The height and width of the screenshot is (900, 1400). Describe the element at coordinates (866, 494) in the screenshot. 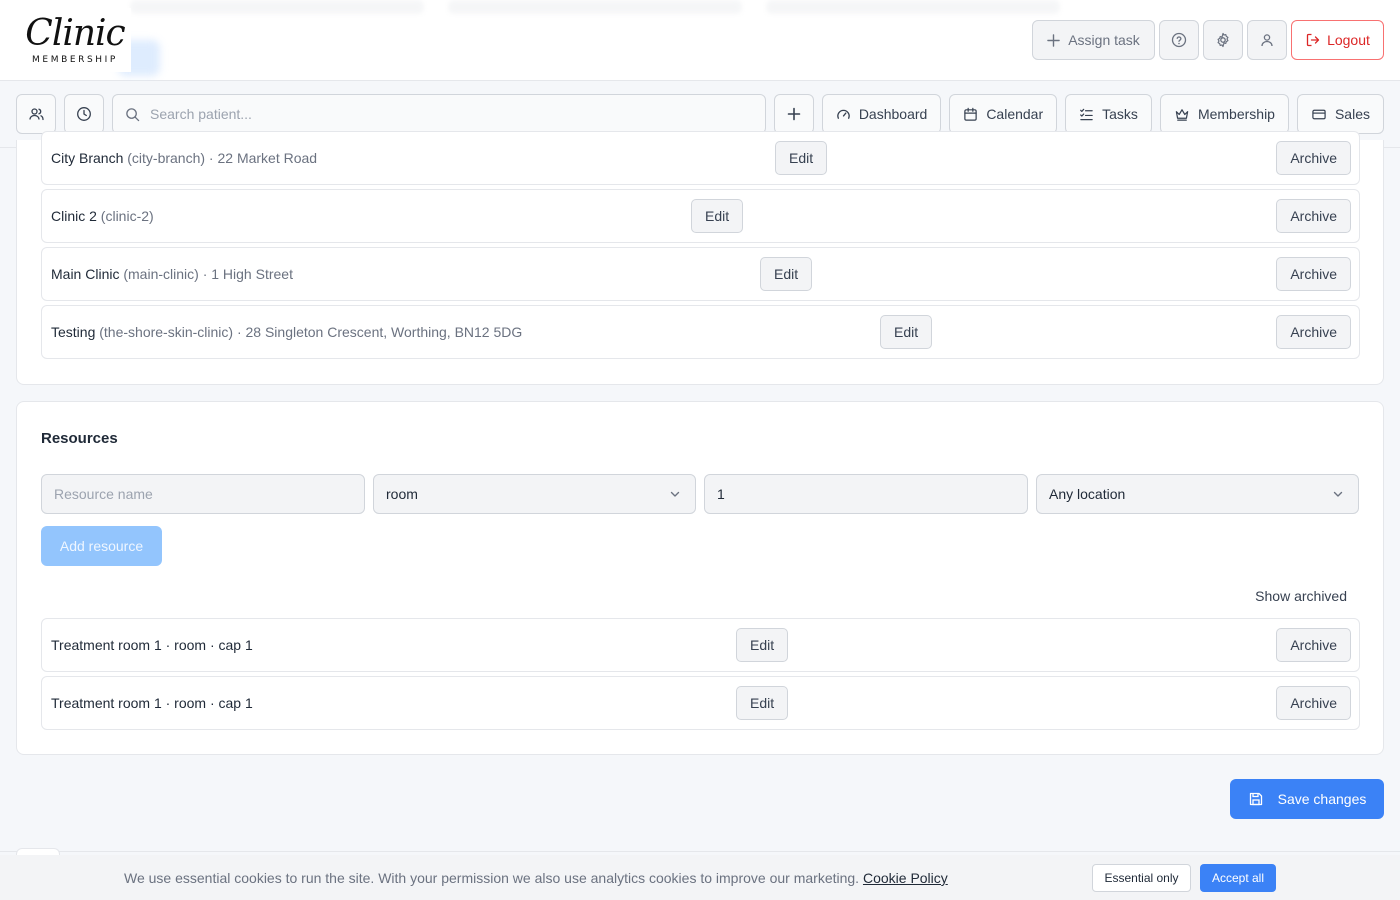

I see `resource-capacity-input: 1` at that location.